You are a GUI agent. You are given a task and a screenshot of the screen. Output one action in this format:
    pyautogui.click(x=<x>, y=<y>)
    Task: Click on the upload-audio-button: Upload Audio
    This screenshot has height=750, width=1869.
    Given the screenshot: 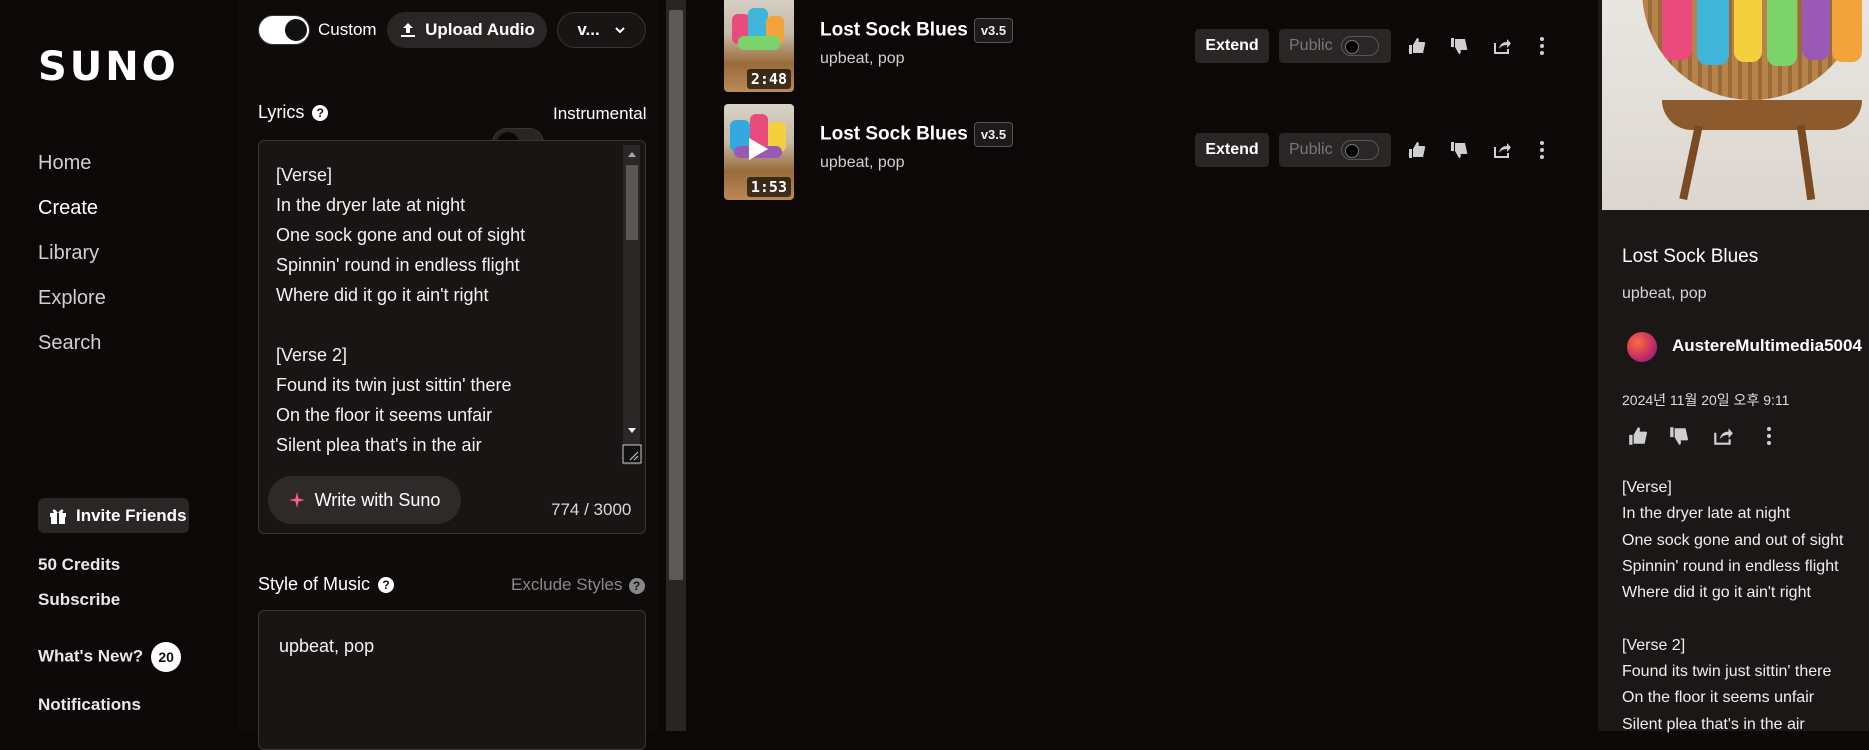 What is the action you would take?
    pyautogui.click(x=467, y=30)
    